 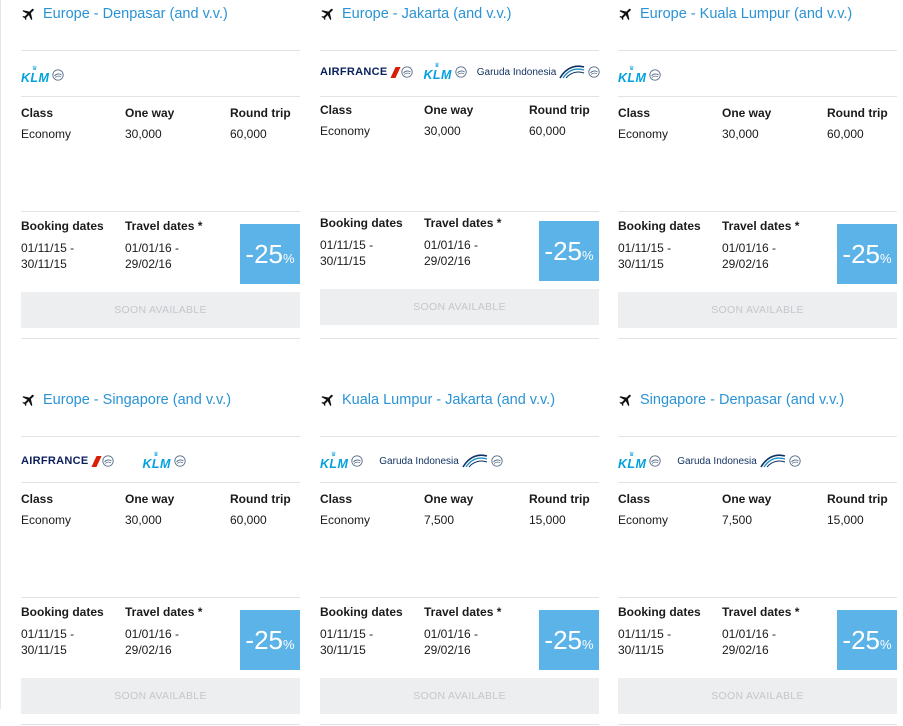 I want to click on route-link: Kuala Lumpur - Jakarta (and v.v.), so click(x=437, y=400).